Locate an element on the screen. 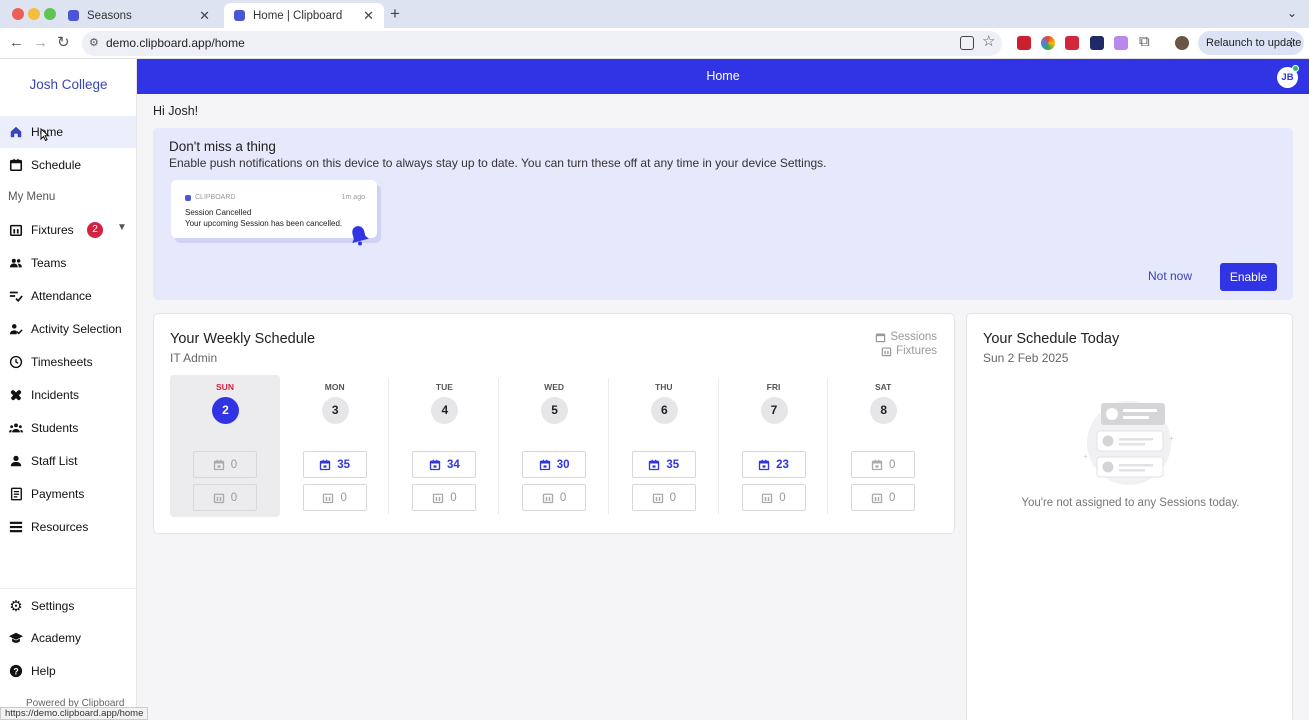 The image size is (1309, 720). day-date: 3 is located at coordinates (335, 410).